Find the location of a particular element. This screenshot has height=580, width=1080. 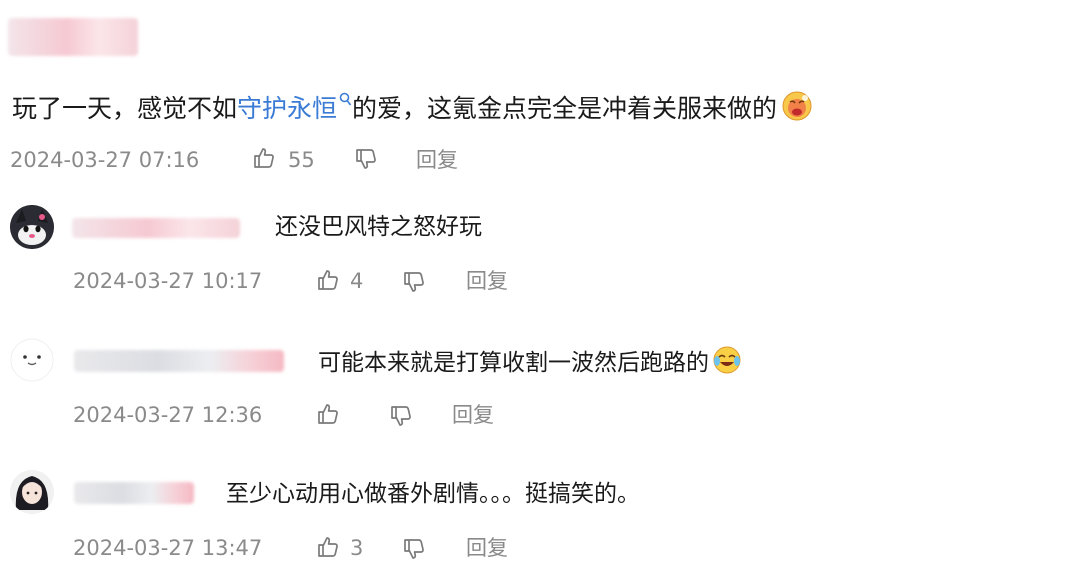

reply-text: 可能本来就是打算收割一波然后跑路的 is located at coordinates (530, 361).